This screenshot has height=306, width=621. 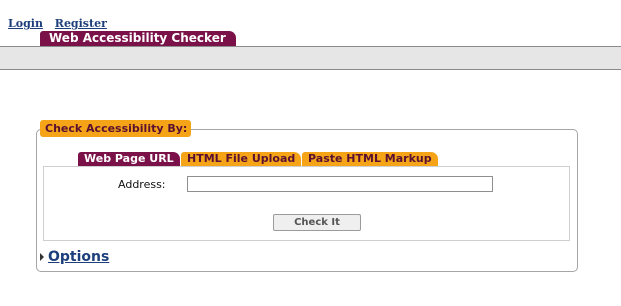 What do you see at coordinates (241, 159) in the screenshot?
I see `tab-html-file-upload: HTML File Upload` at bounding box center [241, 159].